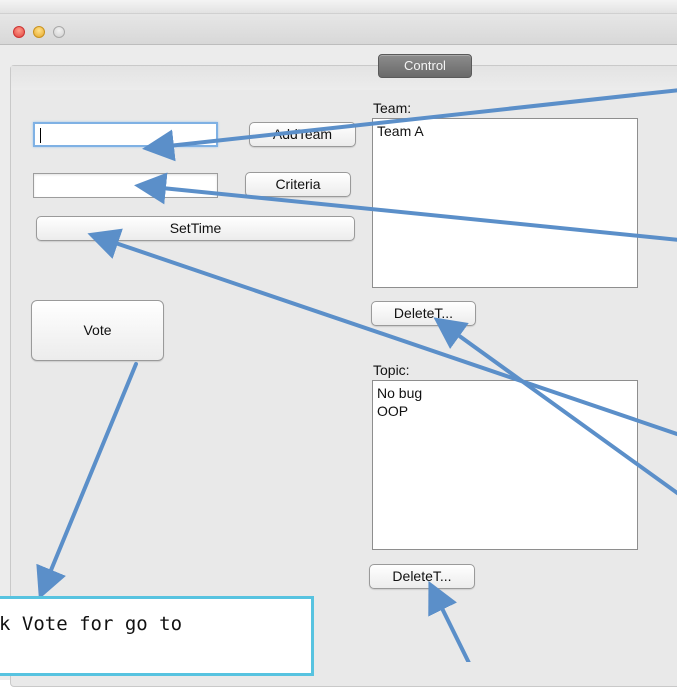 Image resolution: width=677 pixels, height=687 pixels. I want to click on zoom-window-button, so click(59, 32).